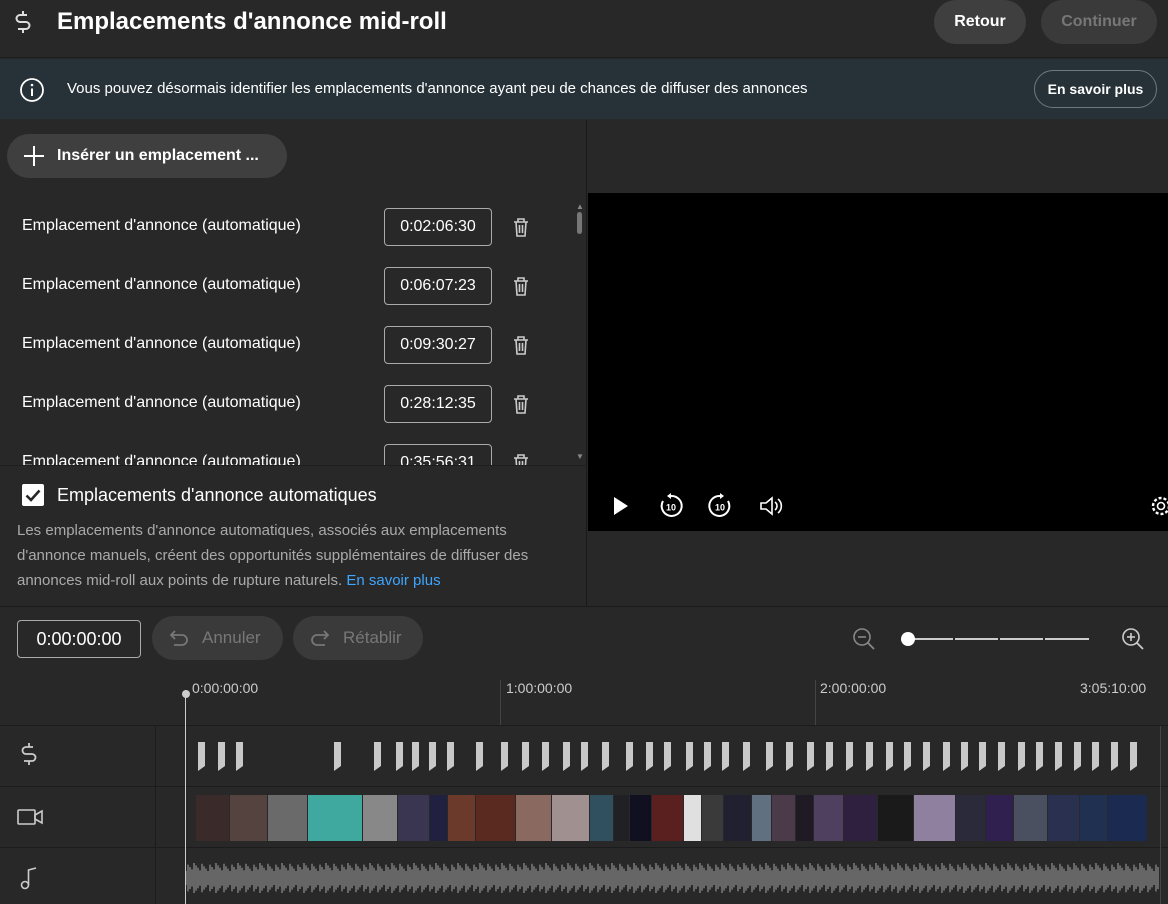 This screenshot has height=904, width=1168. What do you see at coordinates (720, 506) in the screenshot?
I see `forward-10-icon: 10` at bounding box center [720, 506].